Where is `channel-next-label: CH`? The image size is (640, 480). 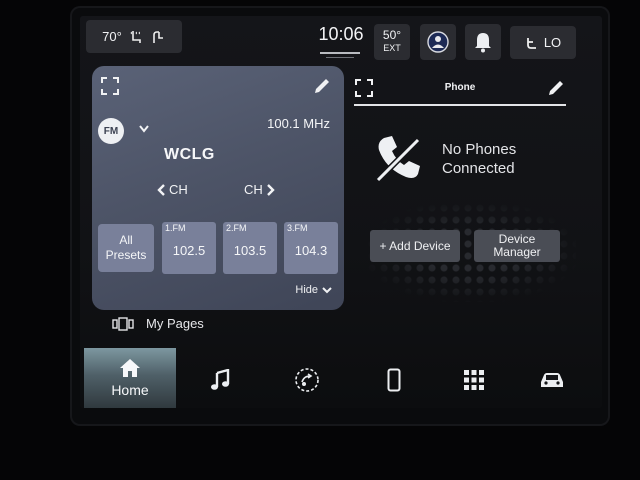
channel-next-label: CH is located at coordinates (253, 189).